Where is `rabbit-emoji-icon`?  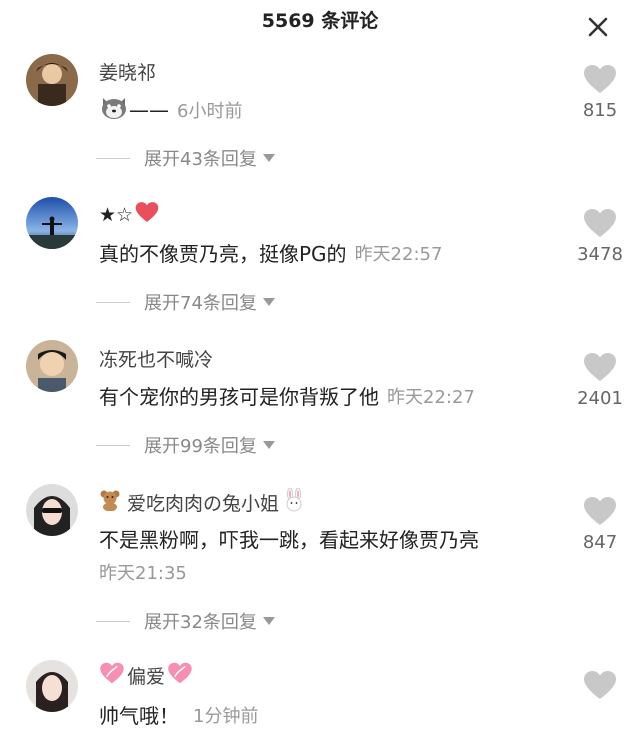 rabbit-emoji-icon is located at coordinates (294, 502).